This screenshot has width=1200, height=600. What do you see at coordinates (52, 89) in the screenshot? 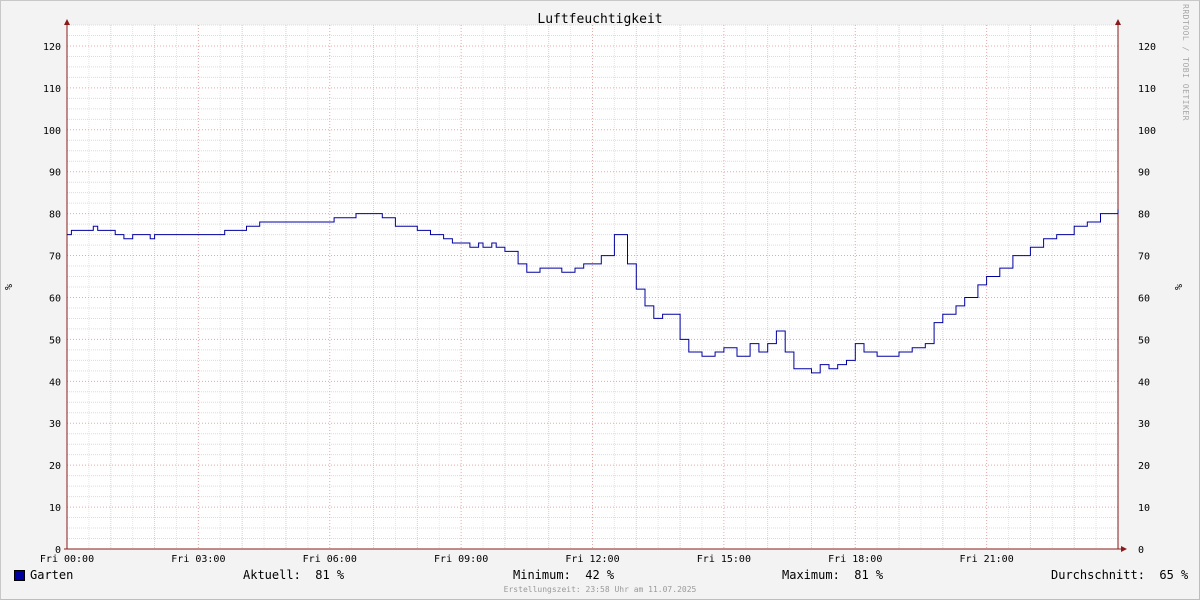
I see `y-tick-label-left: 110` at bounding box center [52, 89].